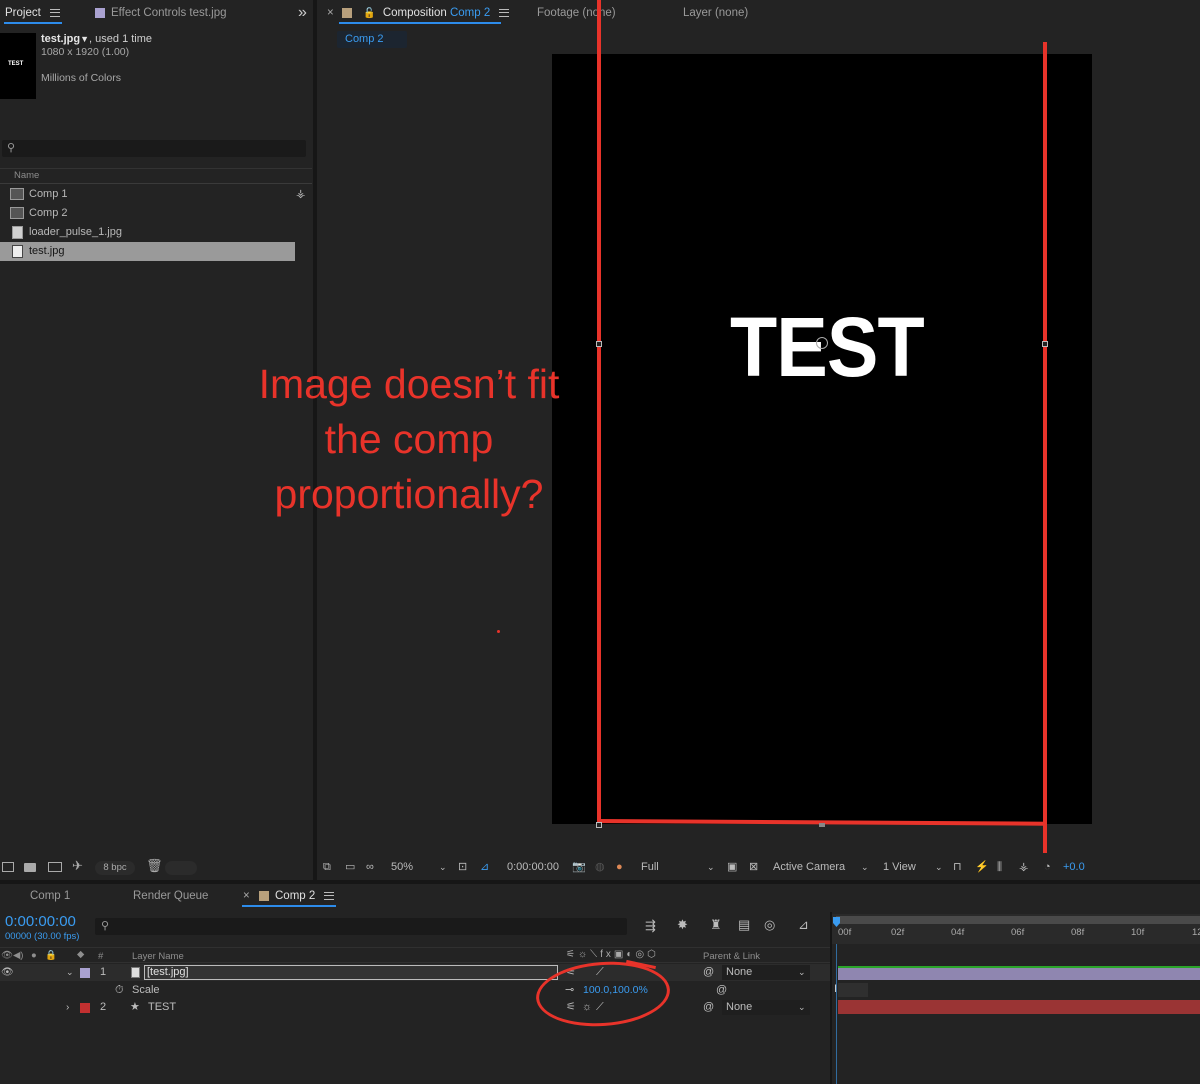 This screenshot has height=1084, width=1200. Describe the element at coordinates (147, 251) in the screenshot. I see `list-item-selected: test.jpg` at that location.